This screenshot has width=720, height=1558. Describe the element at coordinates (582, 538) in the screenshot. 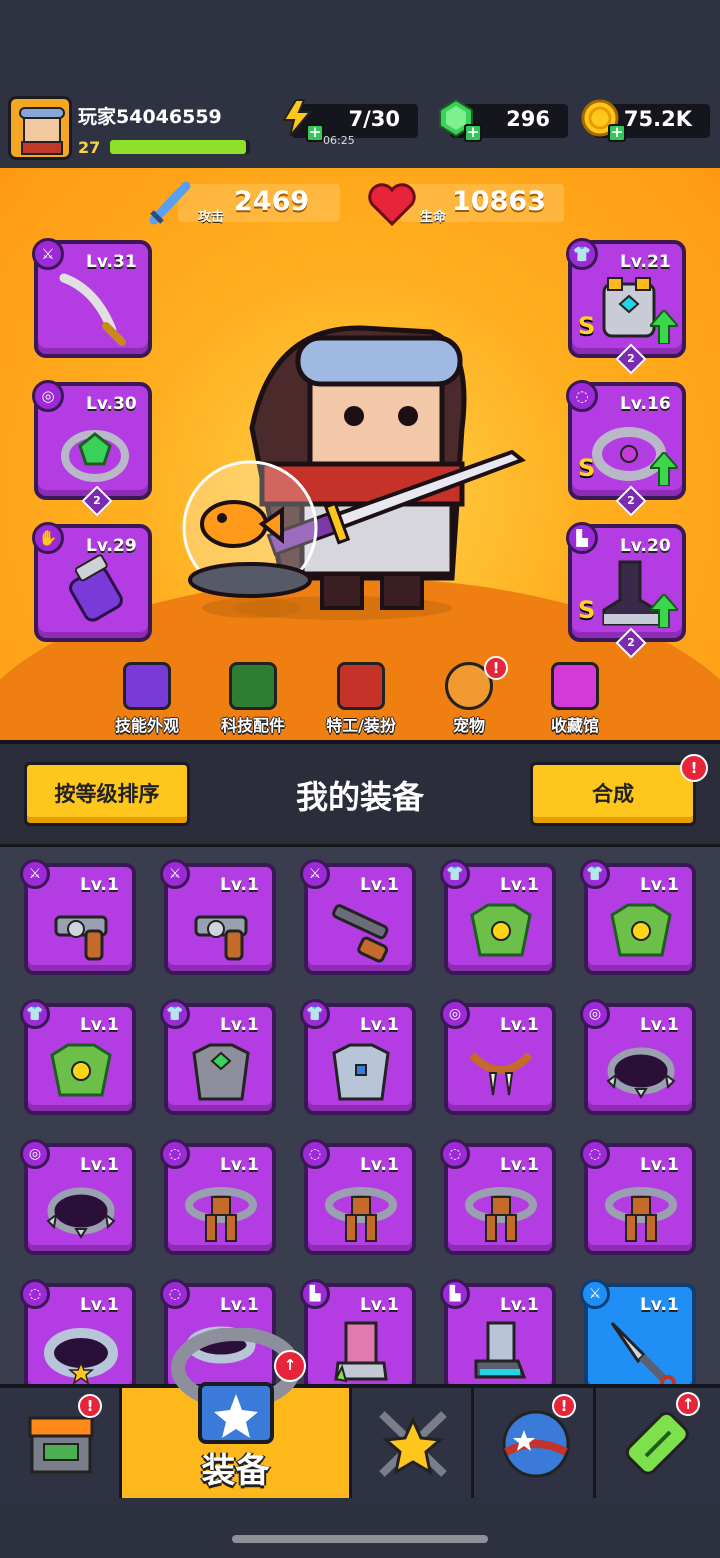

I see `boots-type-icon: ▙` at that location.